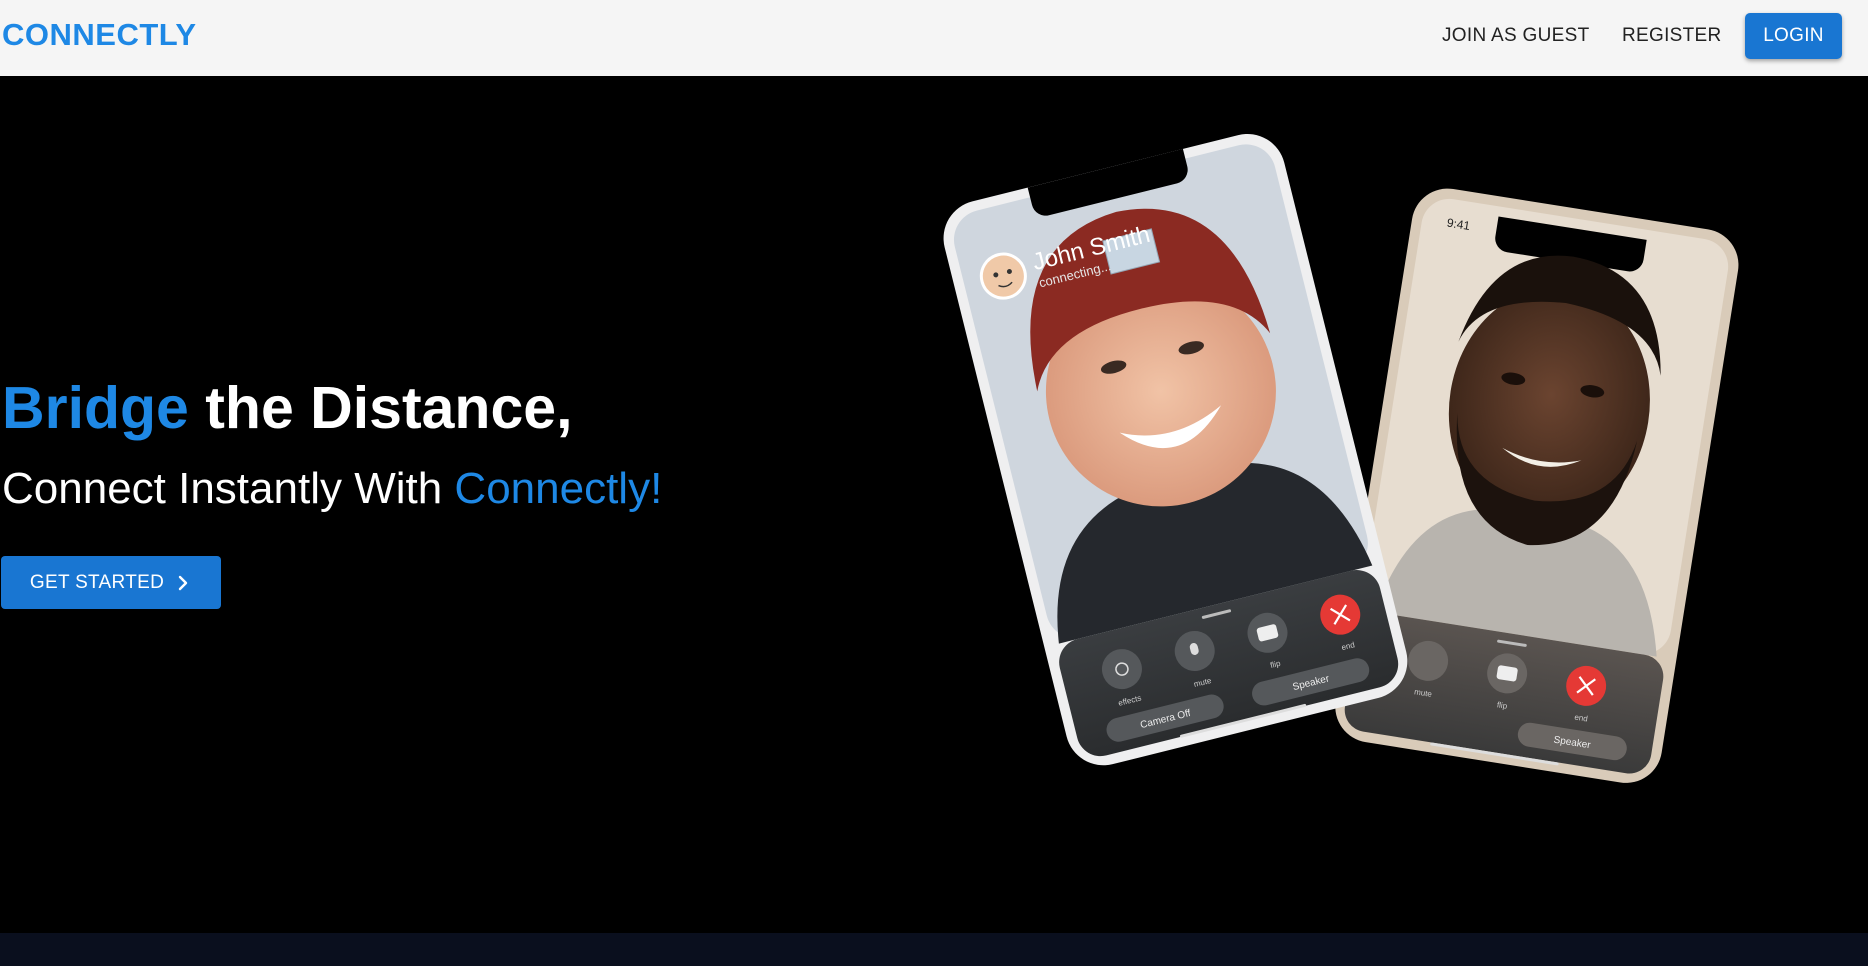 The width and height of the screenshot is (1868, 966). I want to click on hero-heading-rest: the Distance,, so click(380, 408).